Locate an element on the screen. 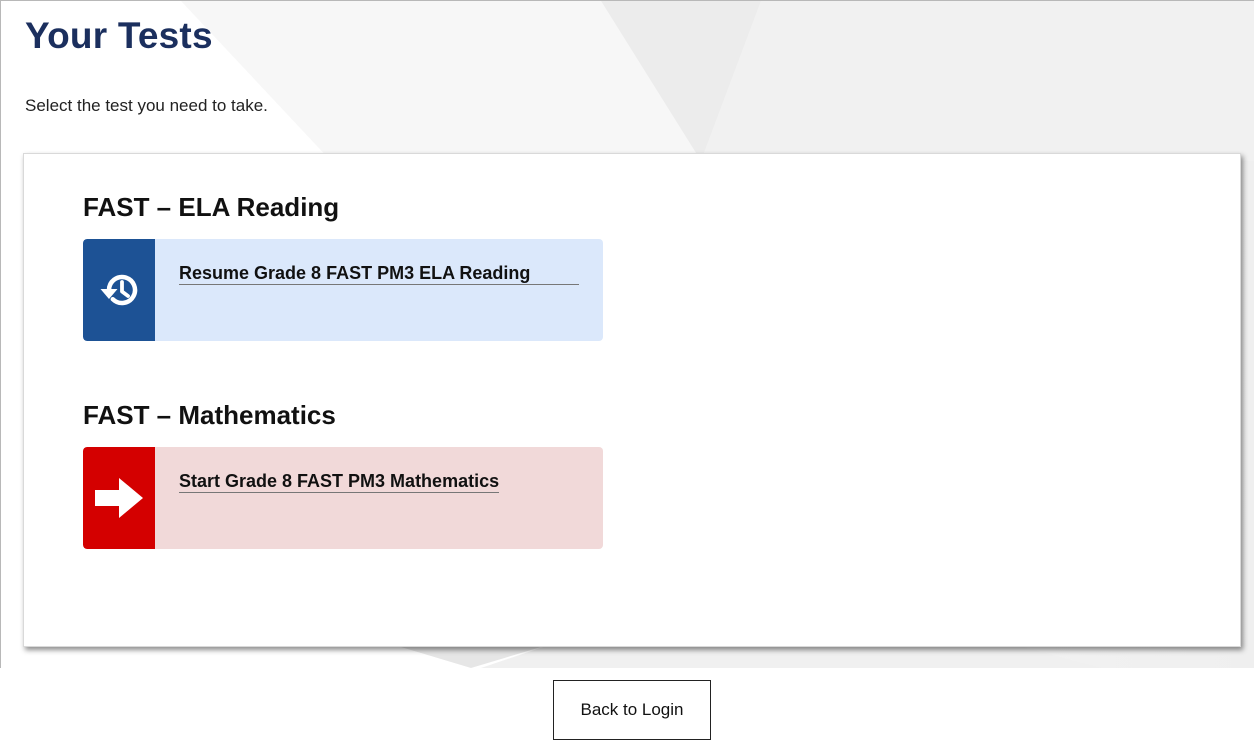 The height and width of the screenshot is (750, 1255). footer-bar: Back to Login is located at coordinates (627, 709).